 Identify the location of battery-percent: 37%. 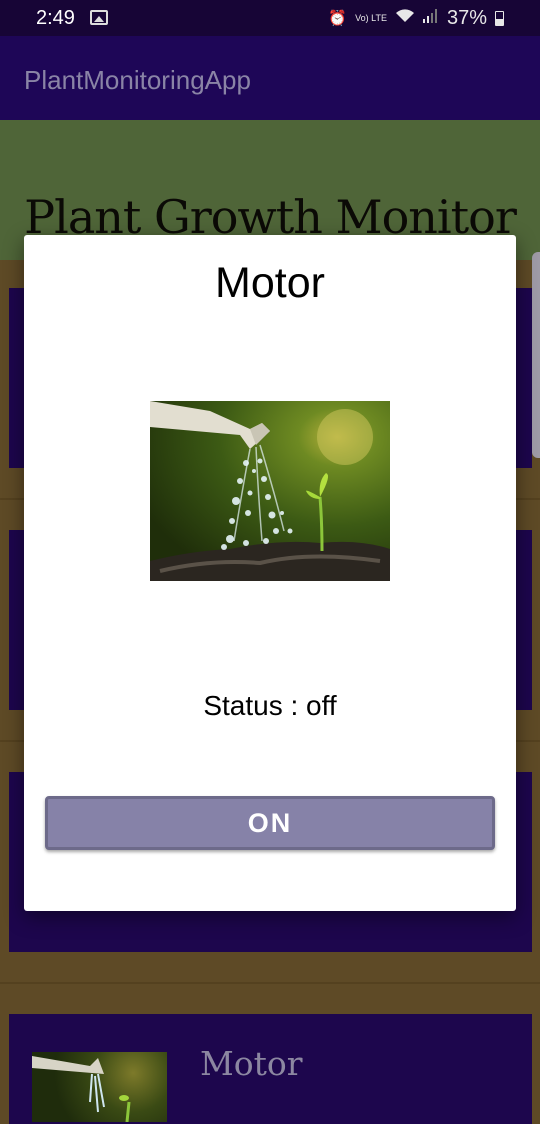
(466, 17).